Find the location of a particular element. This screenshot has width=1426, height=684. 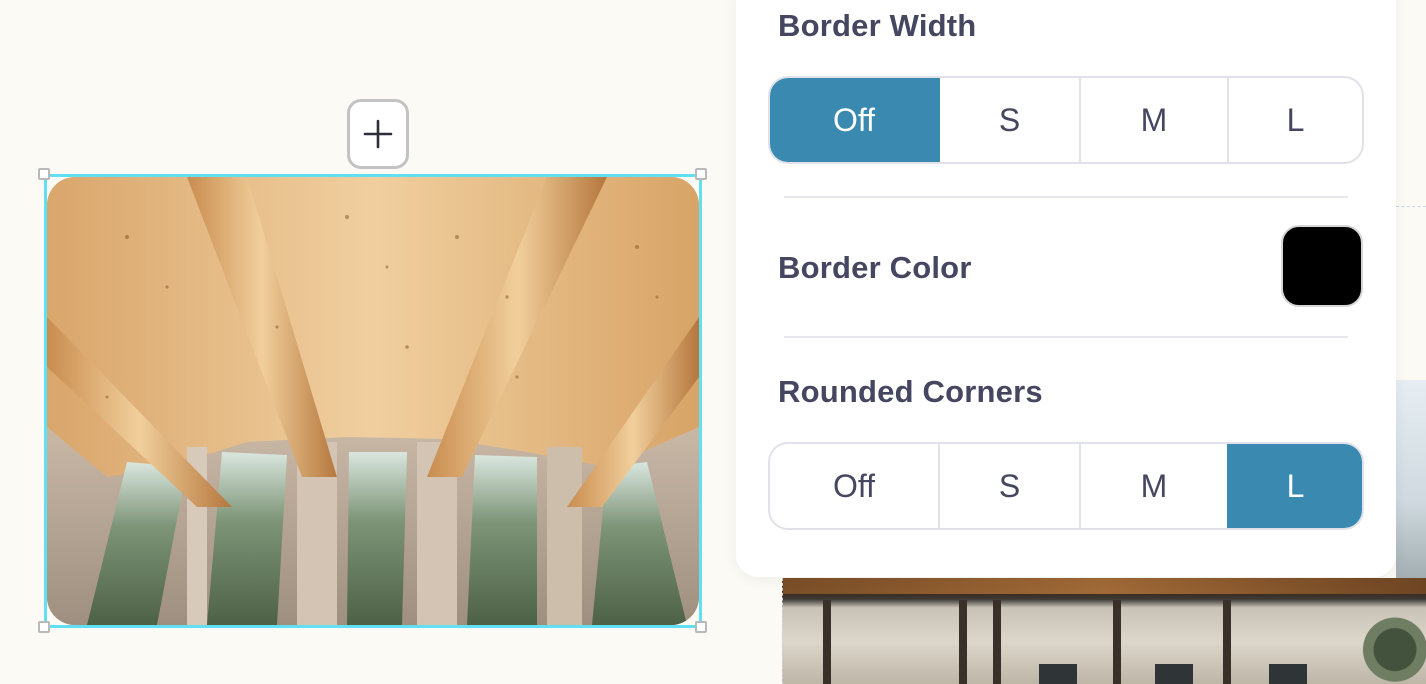

border-width-title: Border Width is located at coordinates (877, 25).